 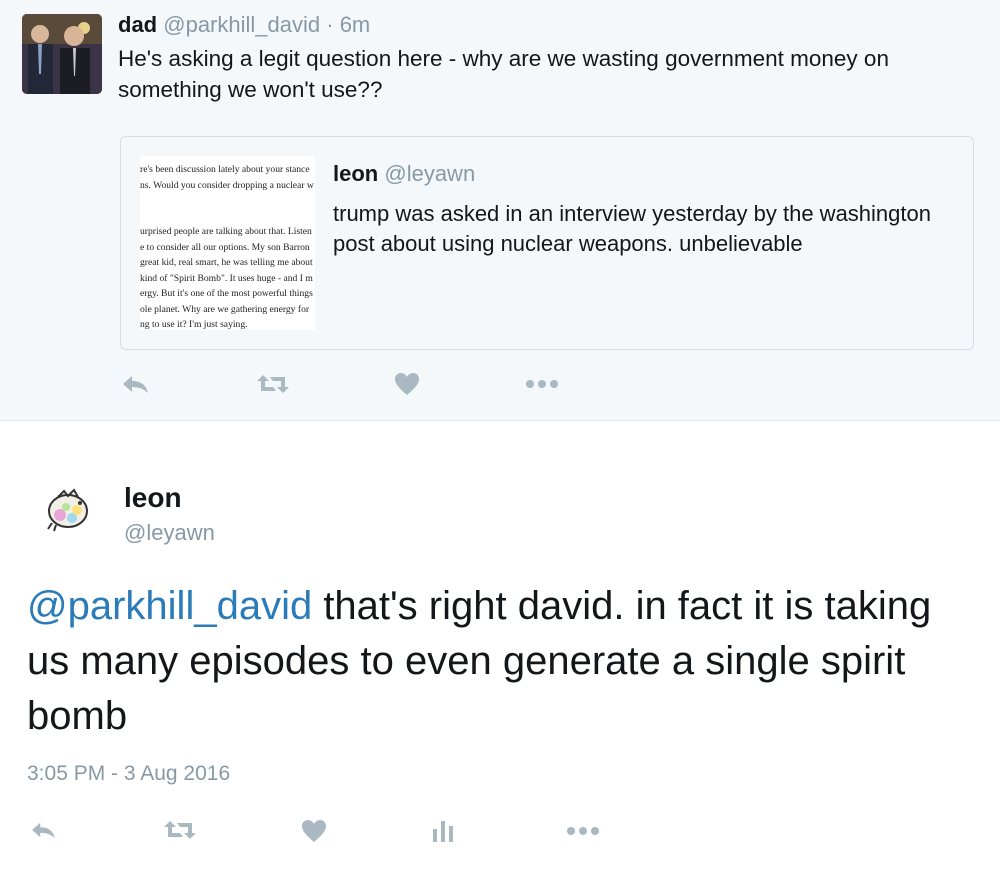 I want to click on parent-tweet-header: dad @parkhill_david · 6m, so click(x=244, y=25).